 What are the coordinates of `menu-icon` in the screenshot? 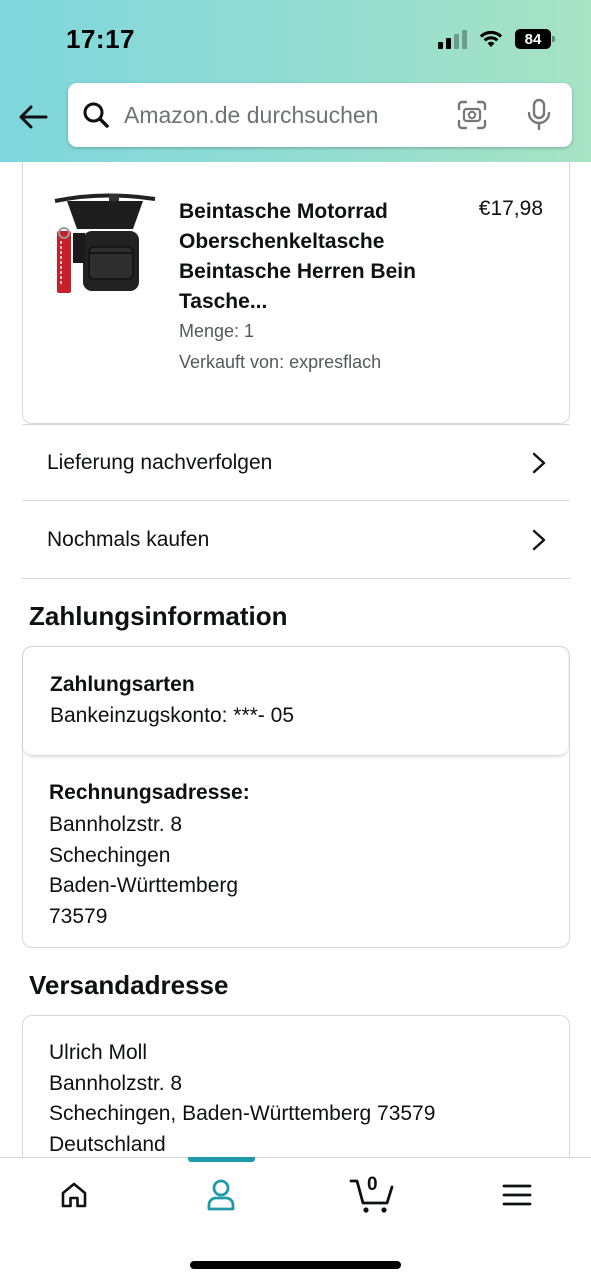 It's located at (517, 1195).